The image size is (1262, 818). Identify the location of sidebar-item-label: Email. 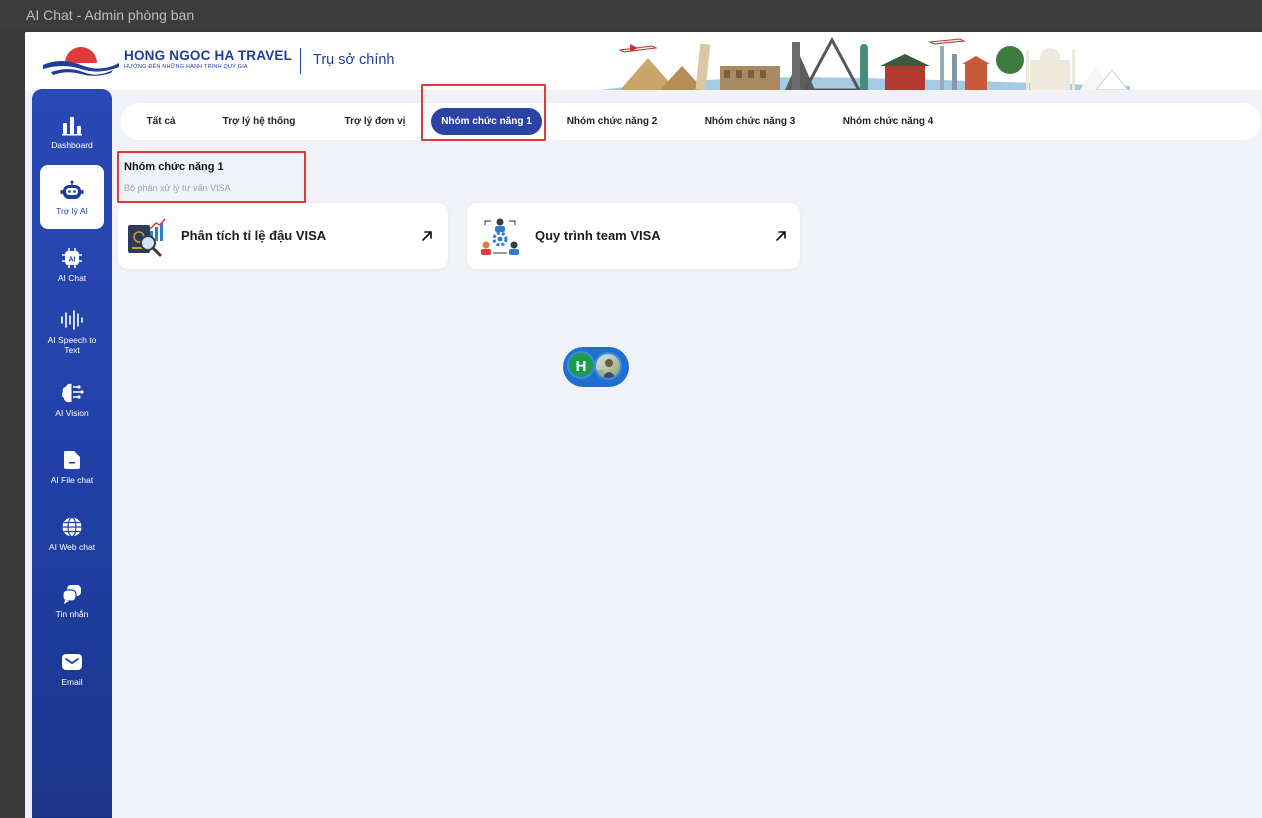
(72, 681).